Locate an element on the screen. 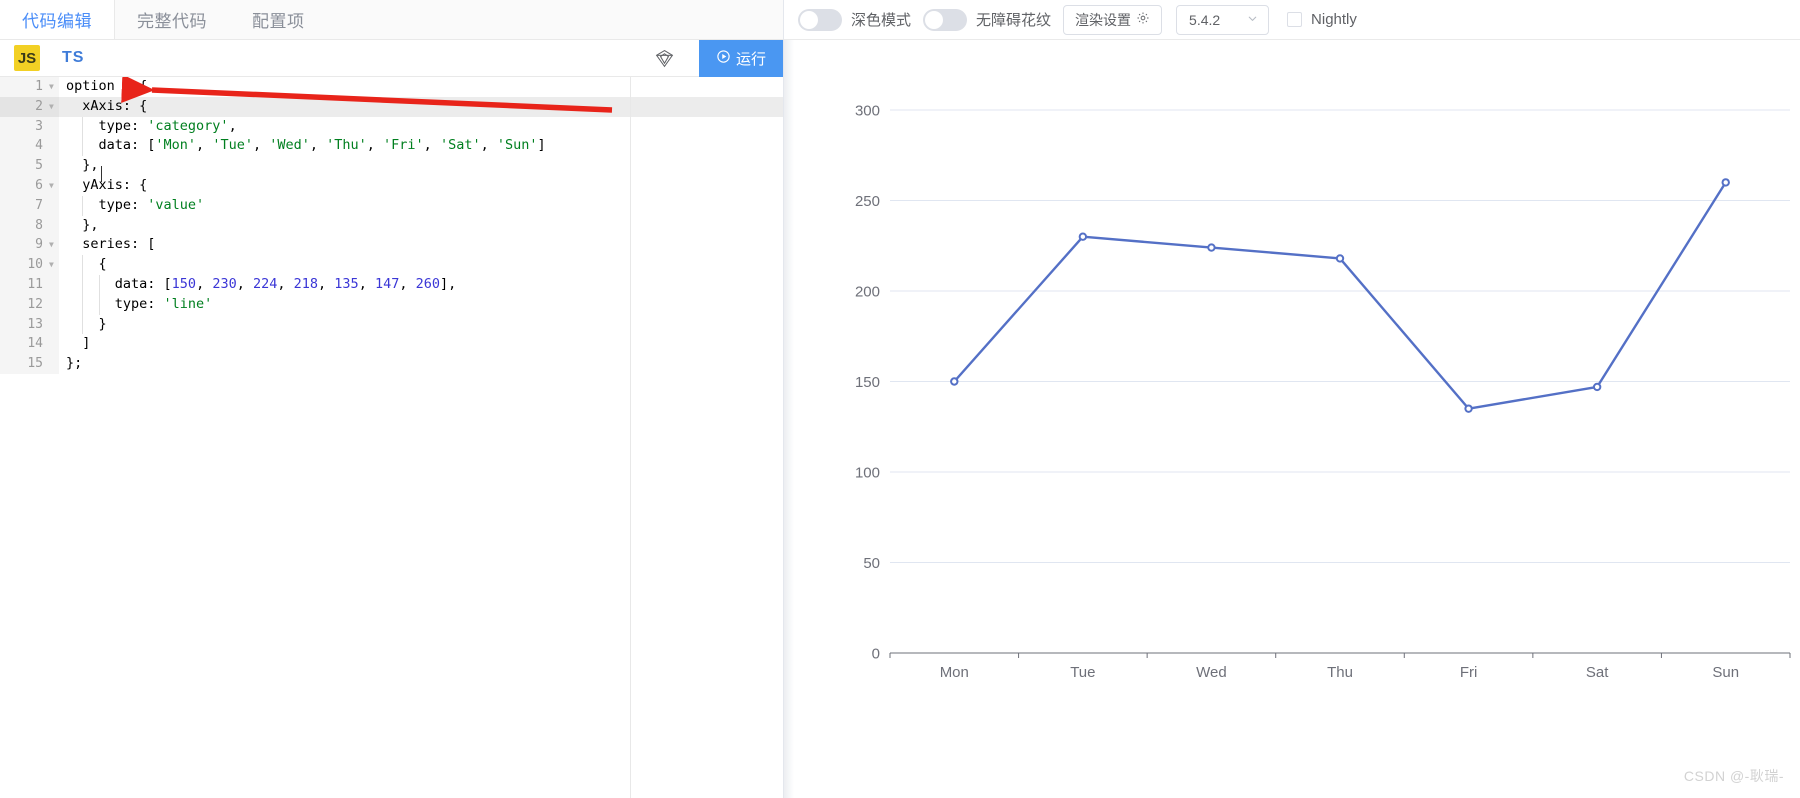 The width and height of the screenshot is (1800, 798). code-line: 9 ▼ series: [ is located at coordinates (391, 245).